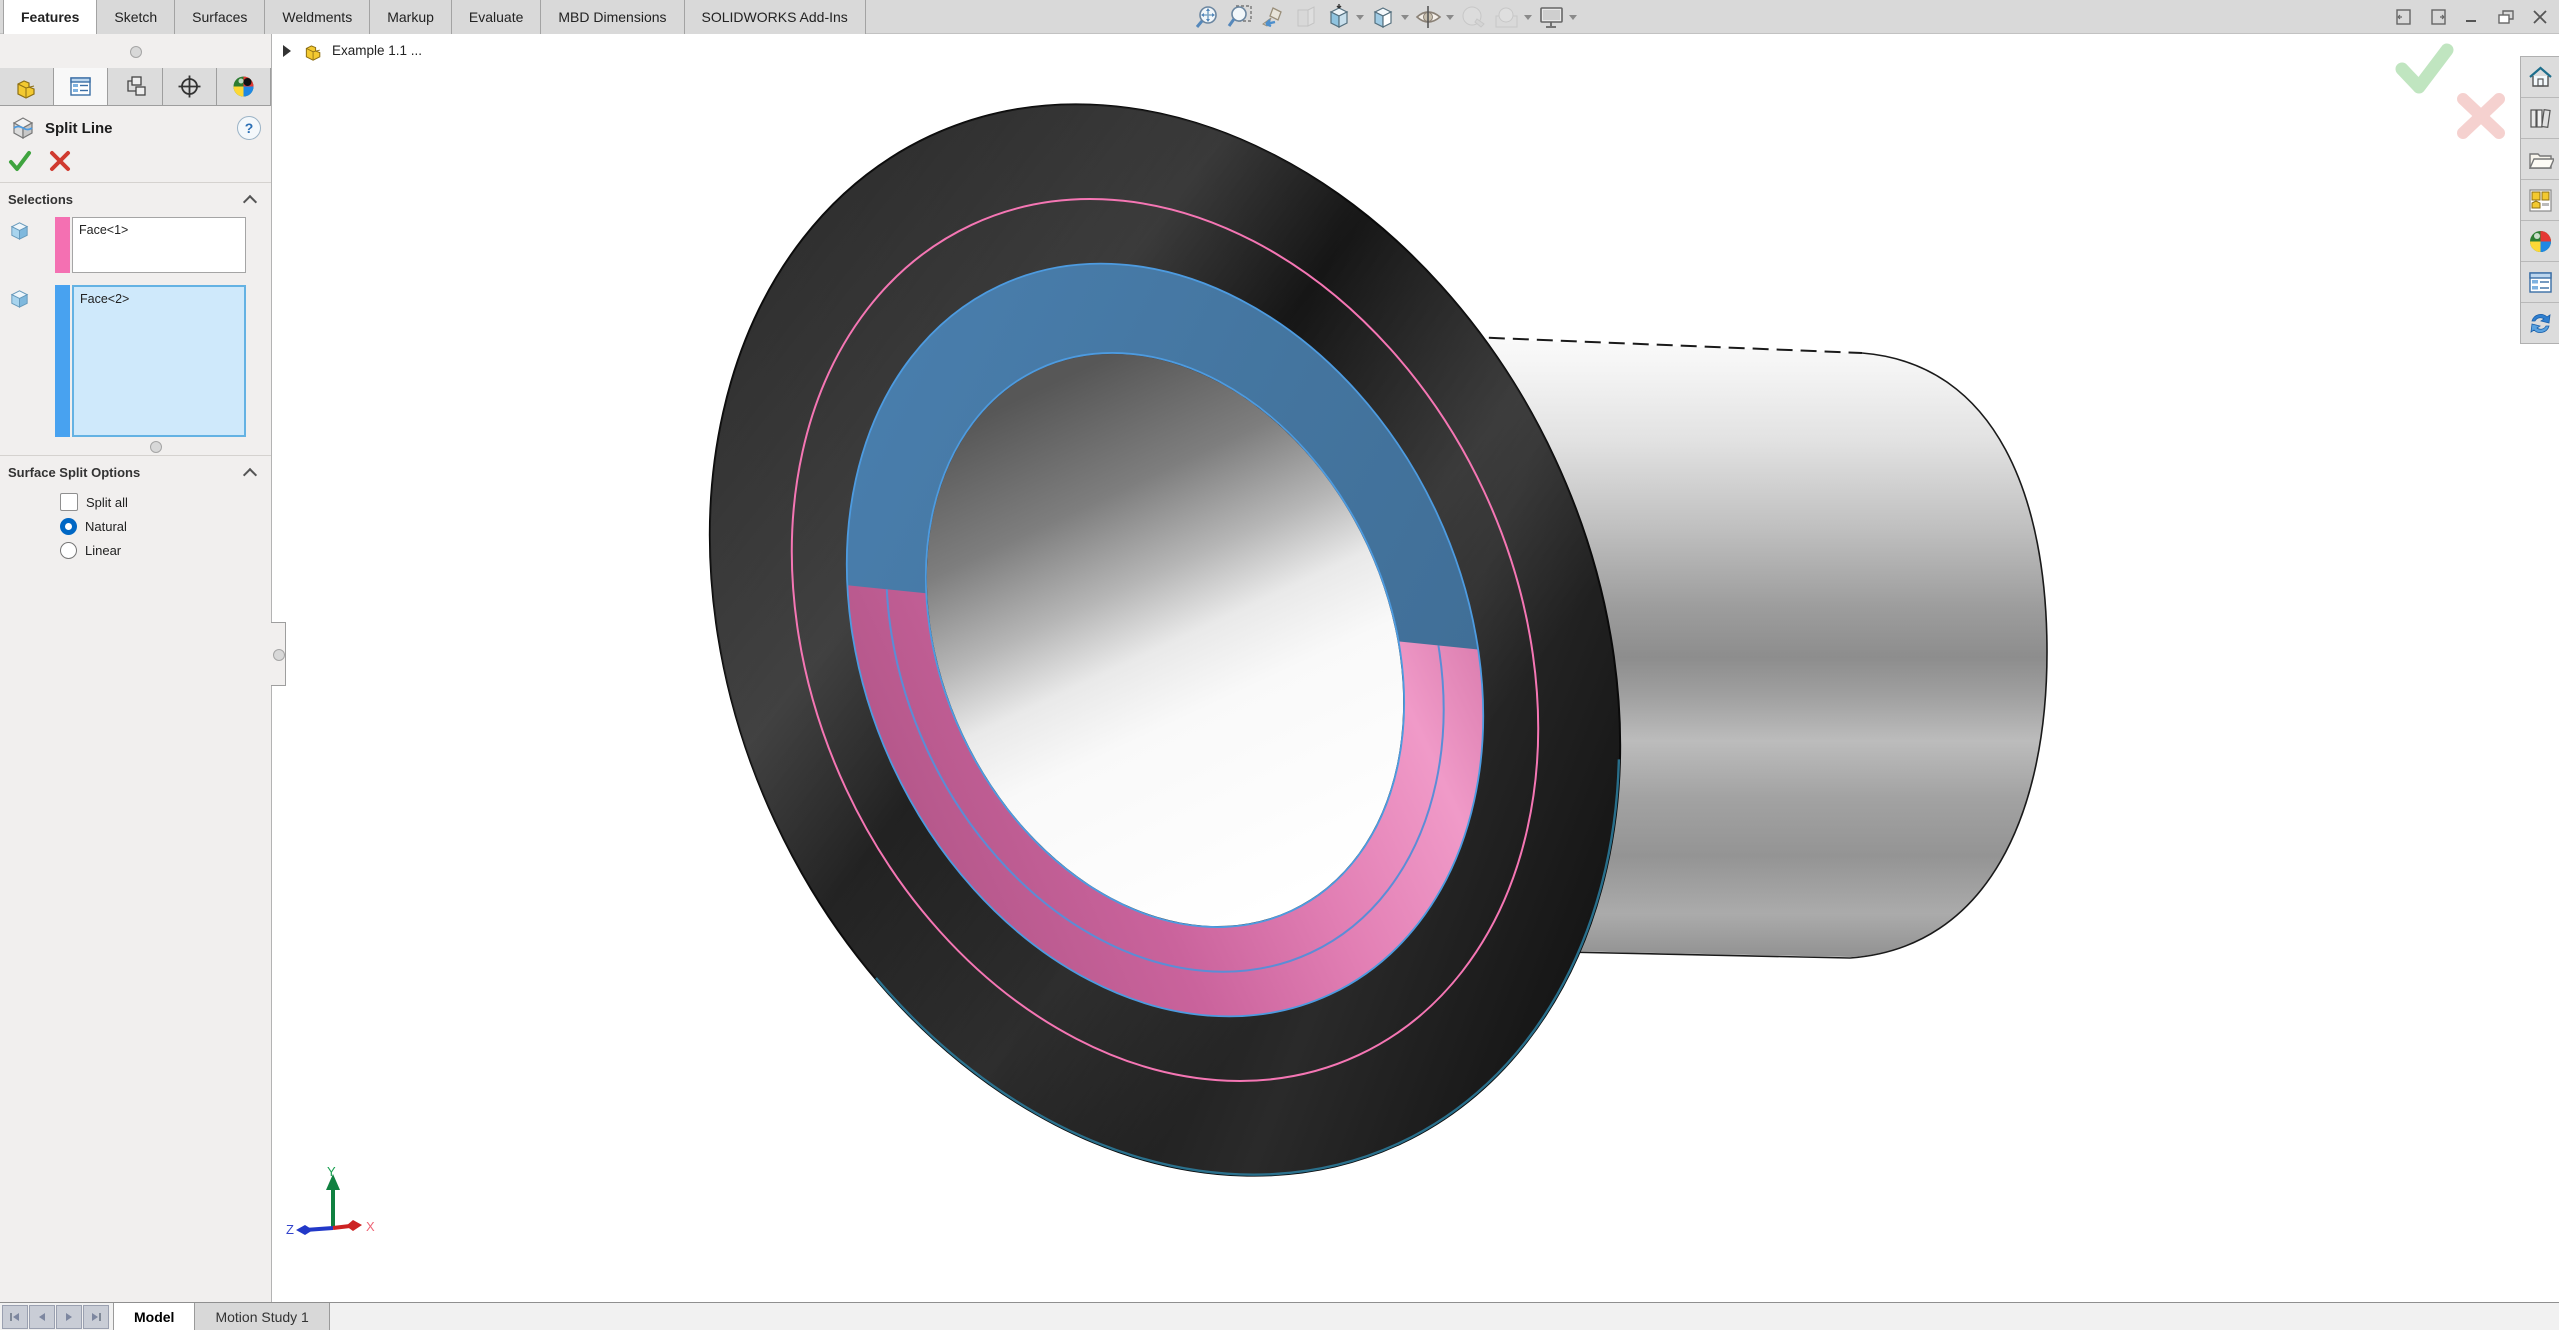 The image size is (2559, 1330). Describe the element at coordinates (156, 447) in the screenshot. I see `listbox-resize-grip` at that location.